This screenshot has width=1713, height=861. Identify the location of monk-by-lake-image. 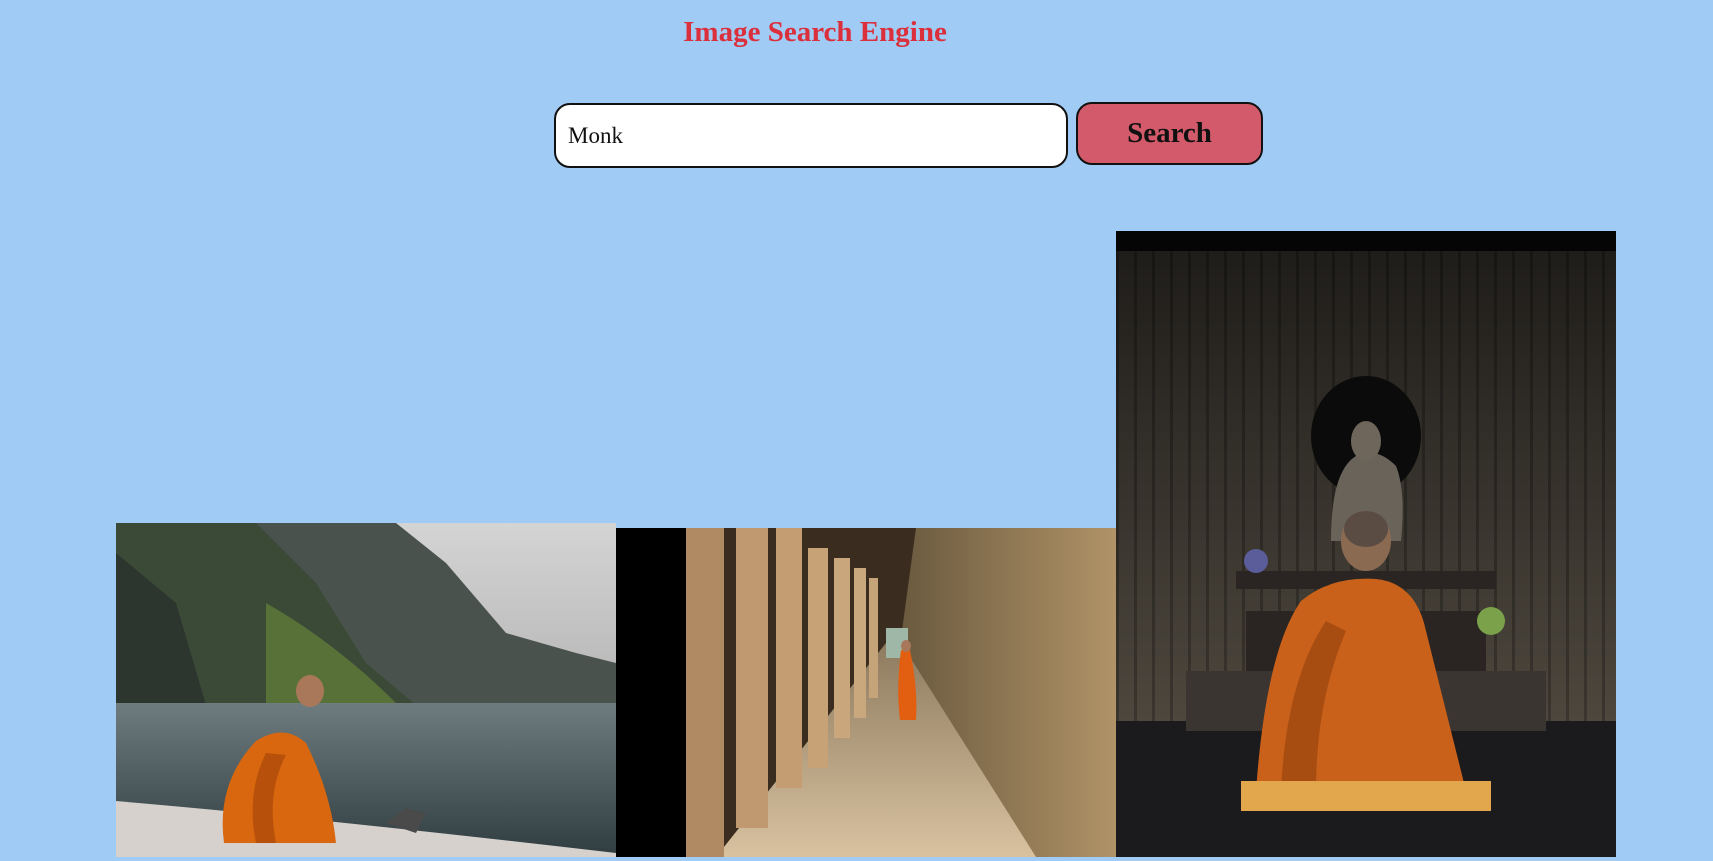
(366, 690).